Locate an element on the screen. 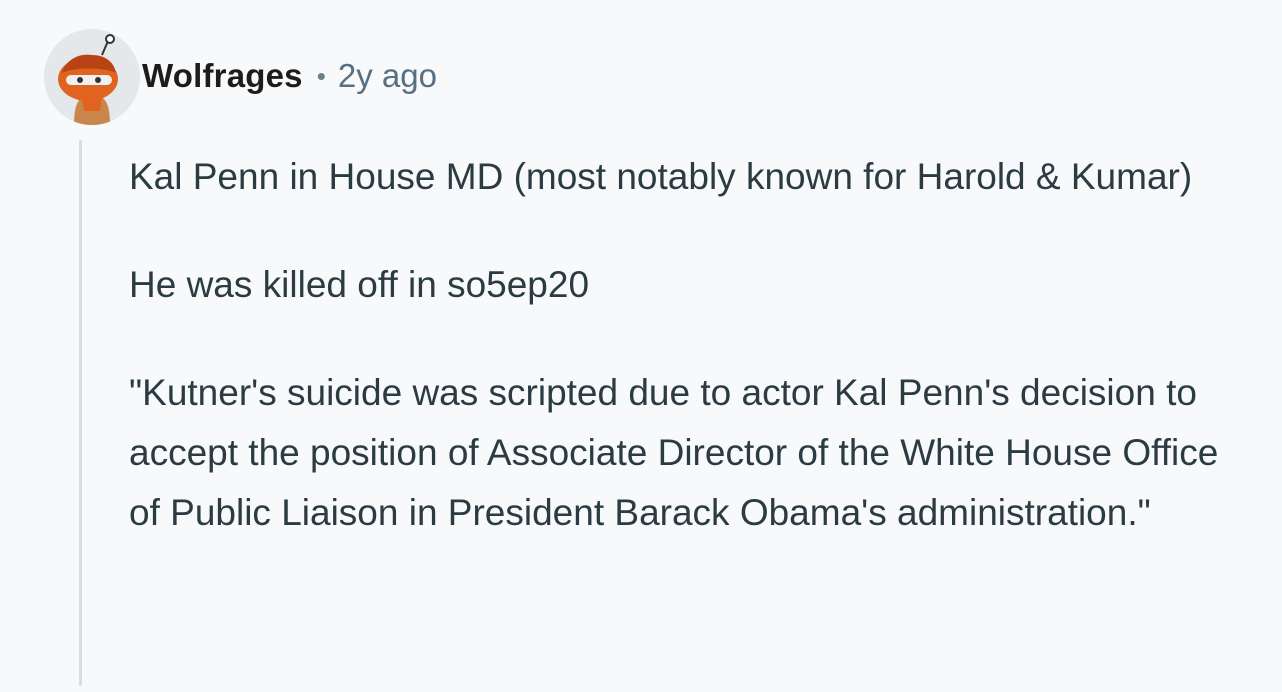  comment-paragraph: He was killed off in so5ep20 is located at coordinates (359, 284).